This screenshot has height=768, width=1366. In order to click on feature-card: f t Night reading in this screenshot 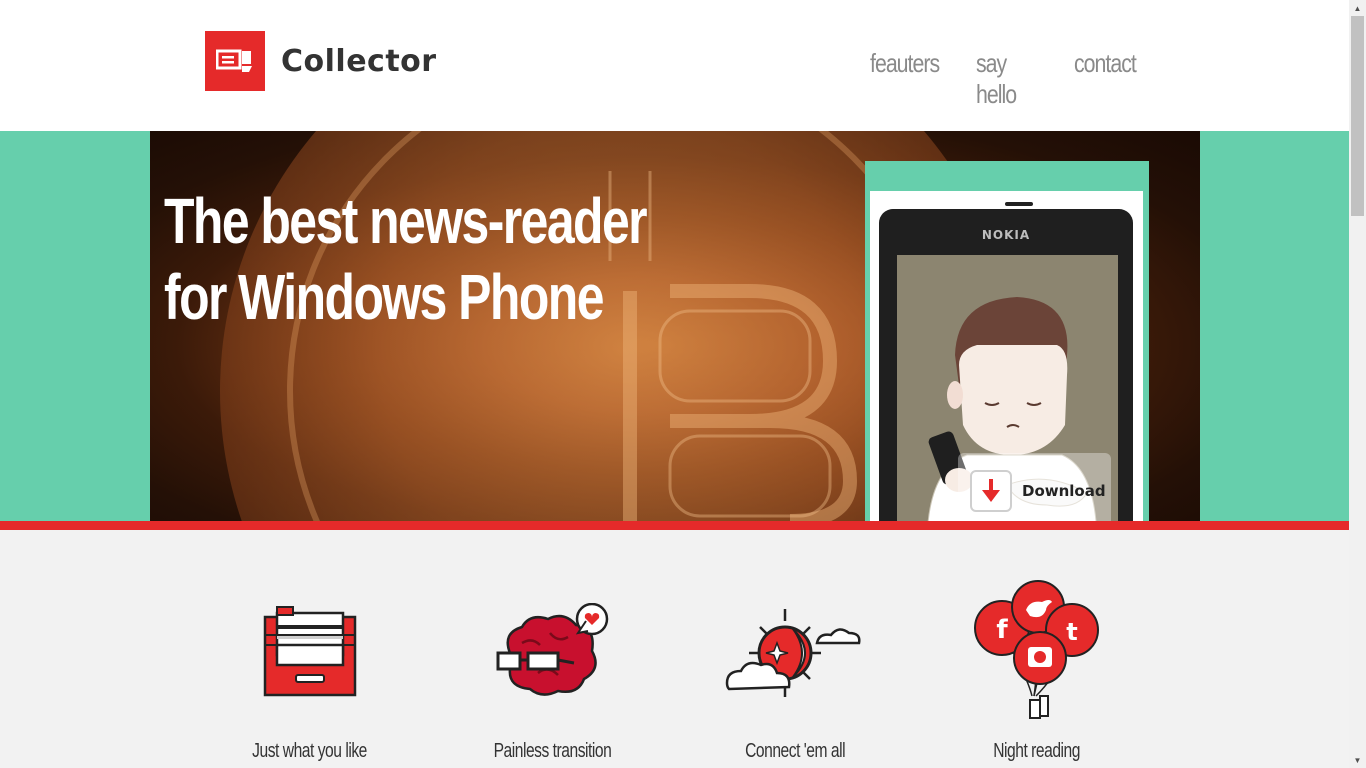, I will do `click(1037, 649)`.